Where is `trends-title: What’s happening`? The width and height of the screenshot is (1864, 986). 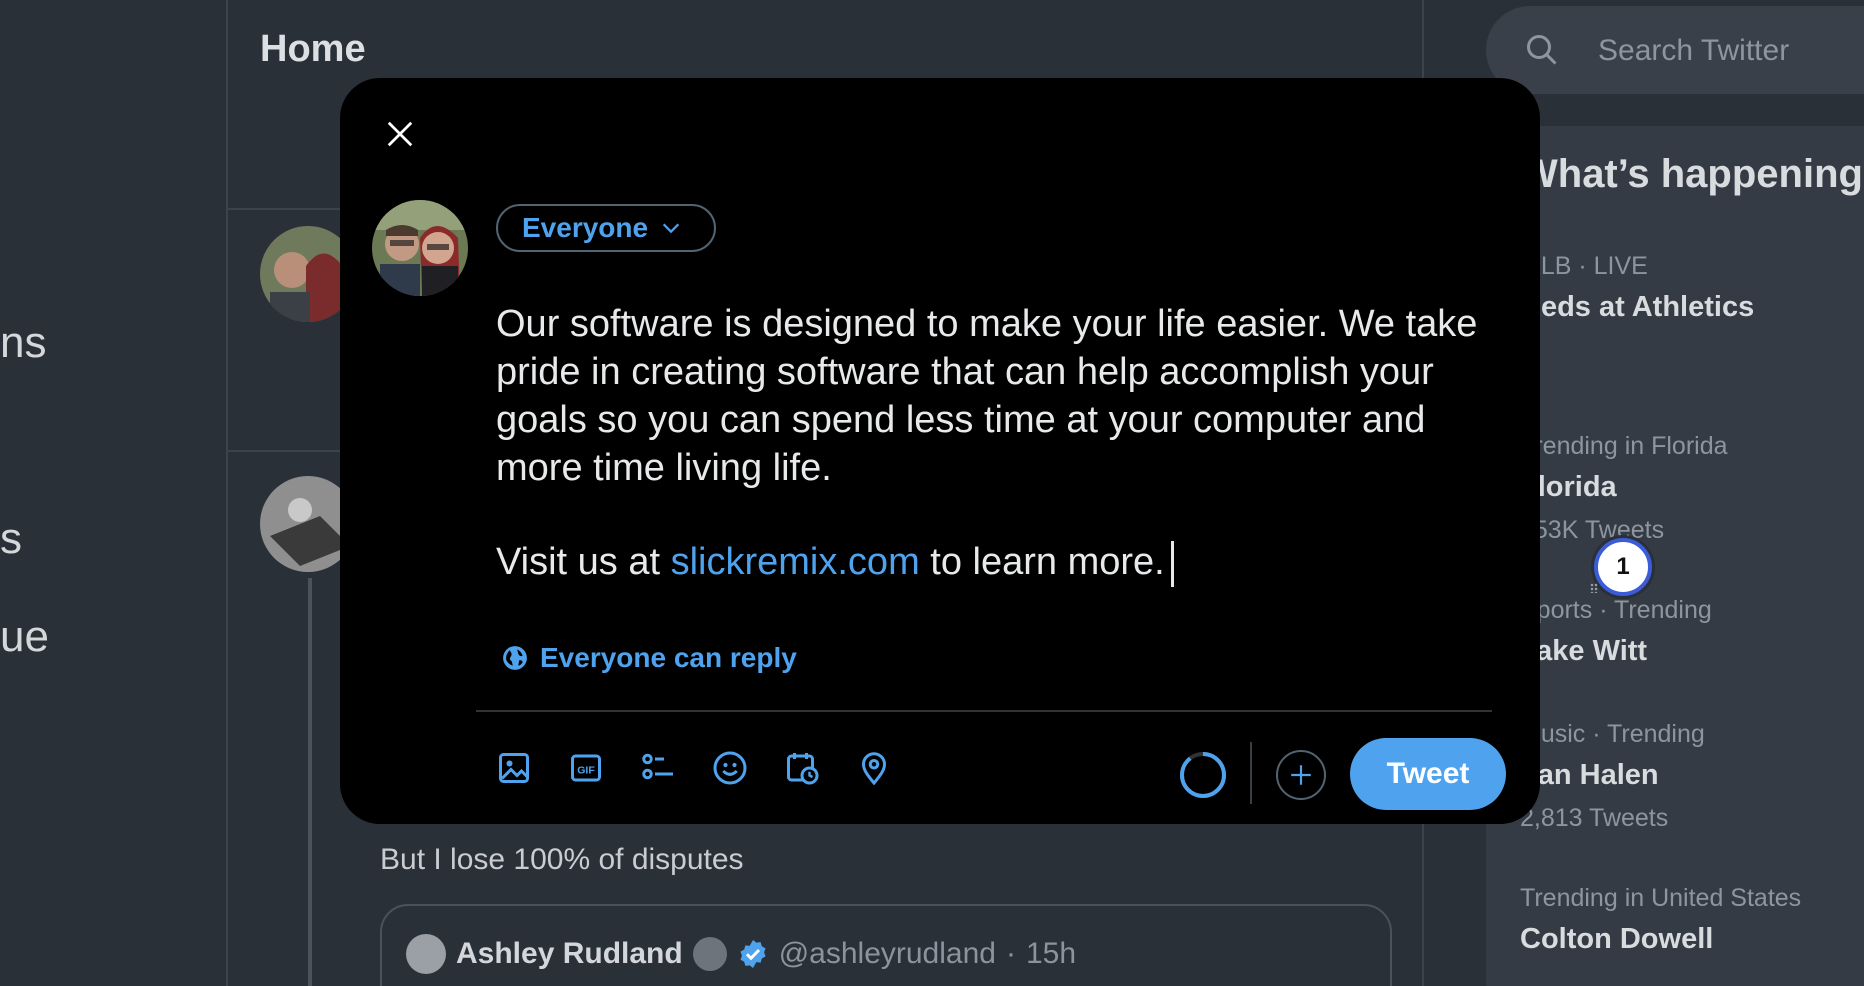
trends-title: What’s happening is located at coordinates (1691, 174).